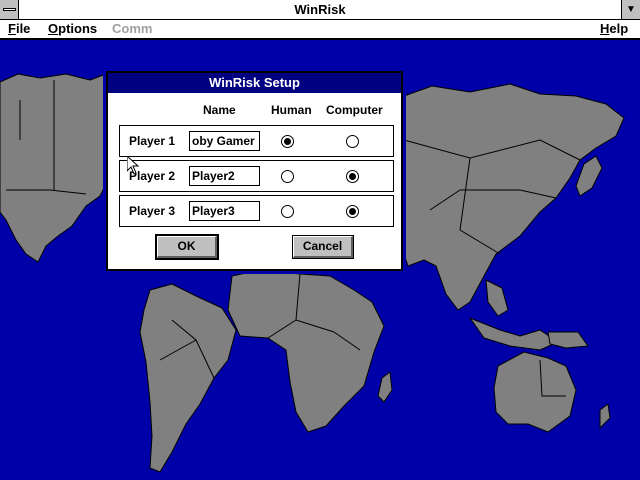 The width and height of the screenshot is (640, 480). What do you see at coordinates (219, 110) in the screenshot?
I see `header-name: Name` at bounding box center [219, 110].